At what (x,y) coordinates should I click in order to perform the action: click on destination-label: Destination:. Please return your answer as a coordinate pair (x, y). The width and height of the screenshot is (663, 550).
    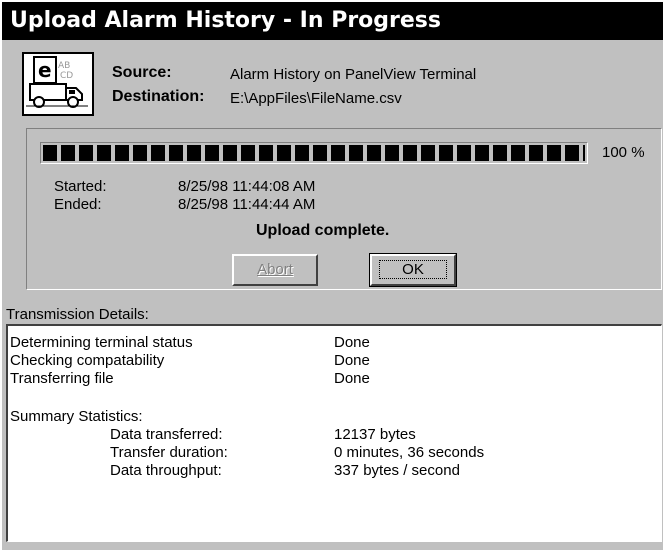
    Looking at the image, I should click on (158, 96).